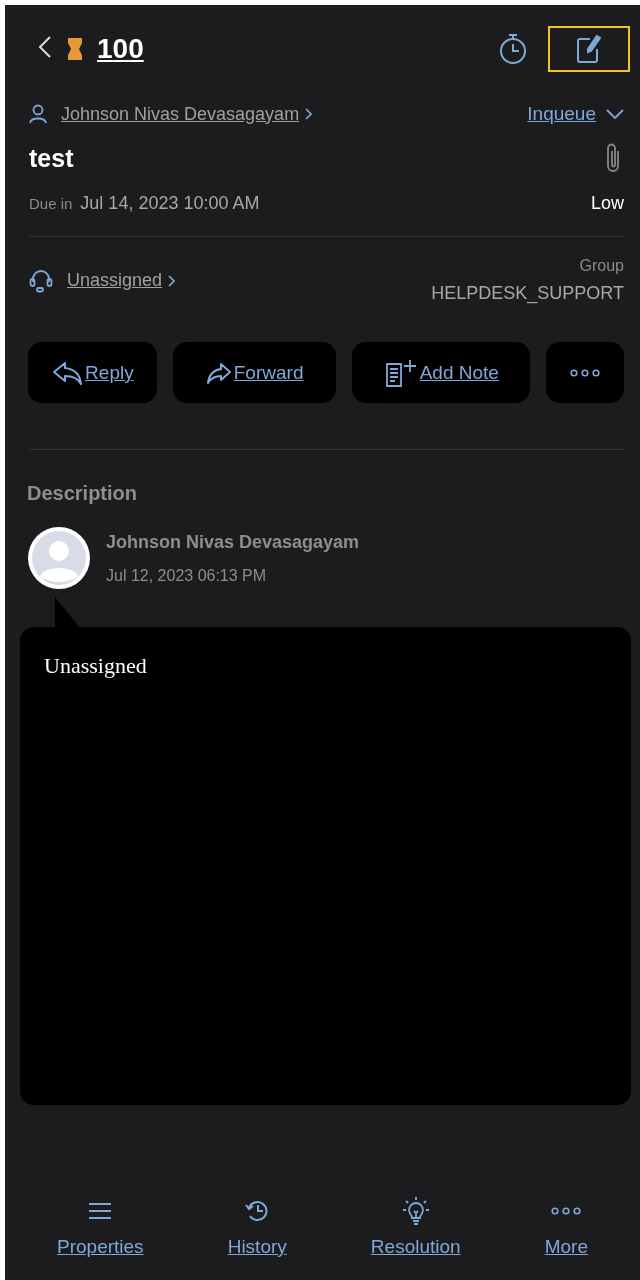 The width and height of the screenshot is (640, 1280). Describe the element at coordinates (41, 280) in the screenshot. I see `headset-icon` at that location.